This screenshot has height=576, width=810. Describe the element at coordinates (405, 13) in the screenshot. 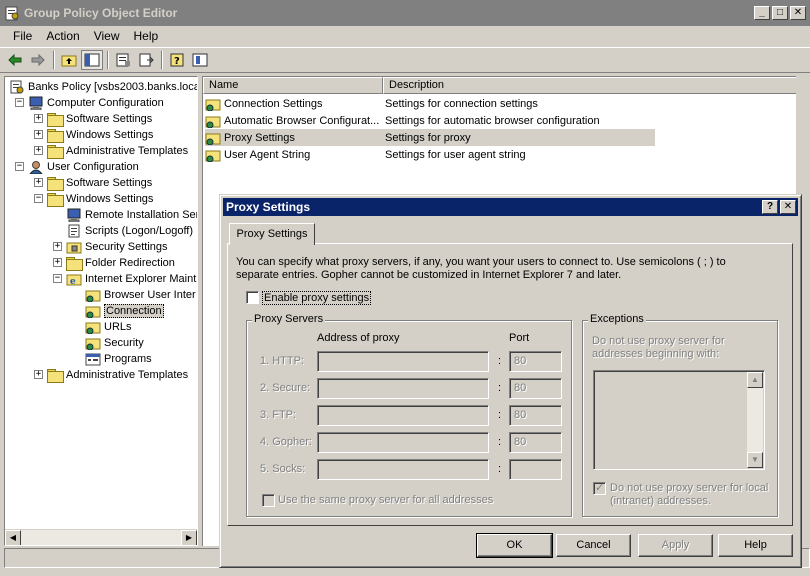

I see `window-titlebar: Group Policy Object Editor _ □ ✕` at that location.